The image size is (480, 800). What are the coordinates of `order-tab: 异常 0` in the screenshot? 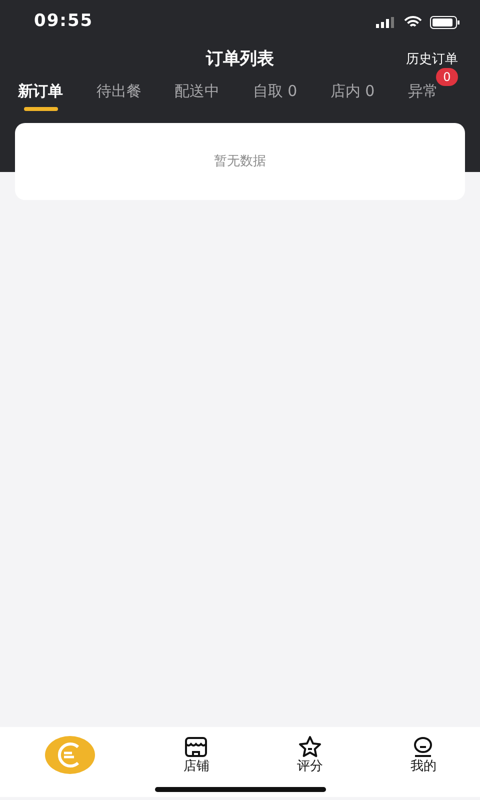 It's located at (433, 89).